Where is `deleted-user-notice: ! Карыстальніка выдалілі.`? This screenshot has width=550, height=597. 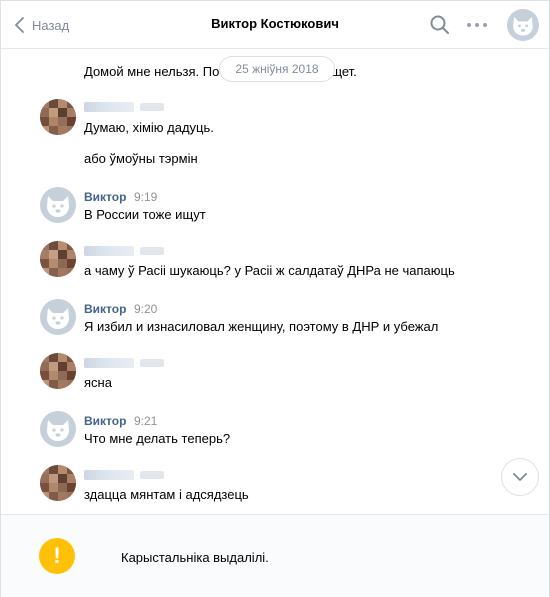 deleted-user-notice: ! Карыстальніка выдалілі. is located at coordinates (275, 555).